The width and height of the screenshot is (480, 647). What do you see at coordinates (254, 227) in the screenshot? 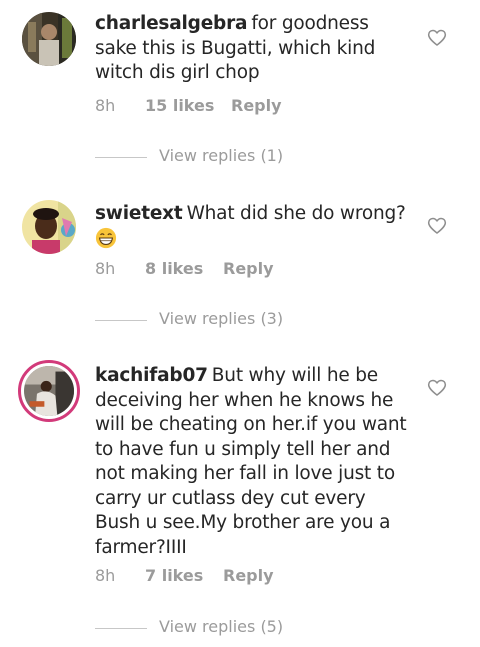
I see `comment-text: swietext What did she do wrong?` at bounding box center [254, 227].